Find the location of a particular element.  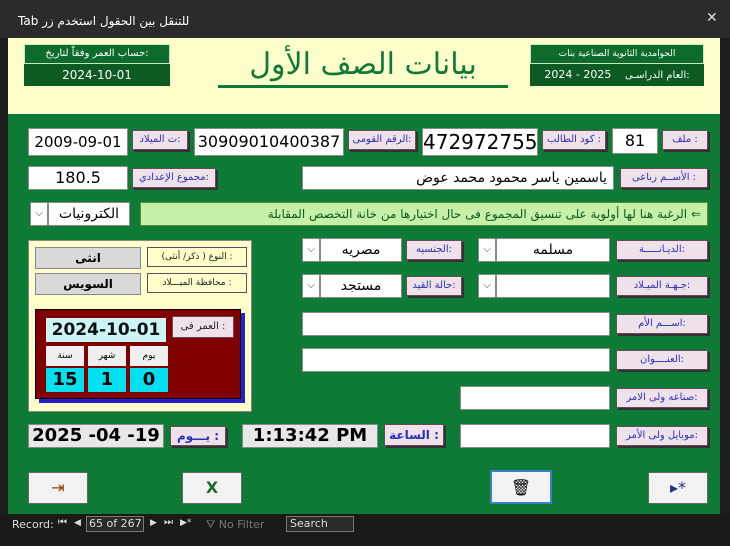

guardian-mobile-label: موبايل ولى الأمر: is located at coordinates (662, 436).